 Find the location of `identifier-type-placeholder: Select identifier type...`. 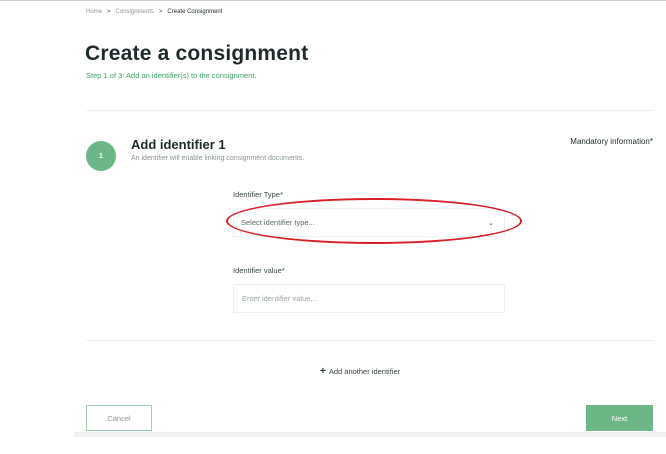

identifier-type-placeholder: Select identifier type... is located at coordinates (278, 222).